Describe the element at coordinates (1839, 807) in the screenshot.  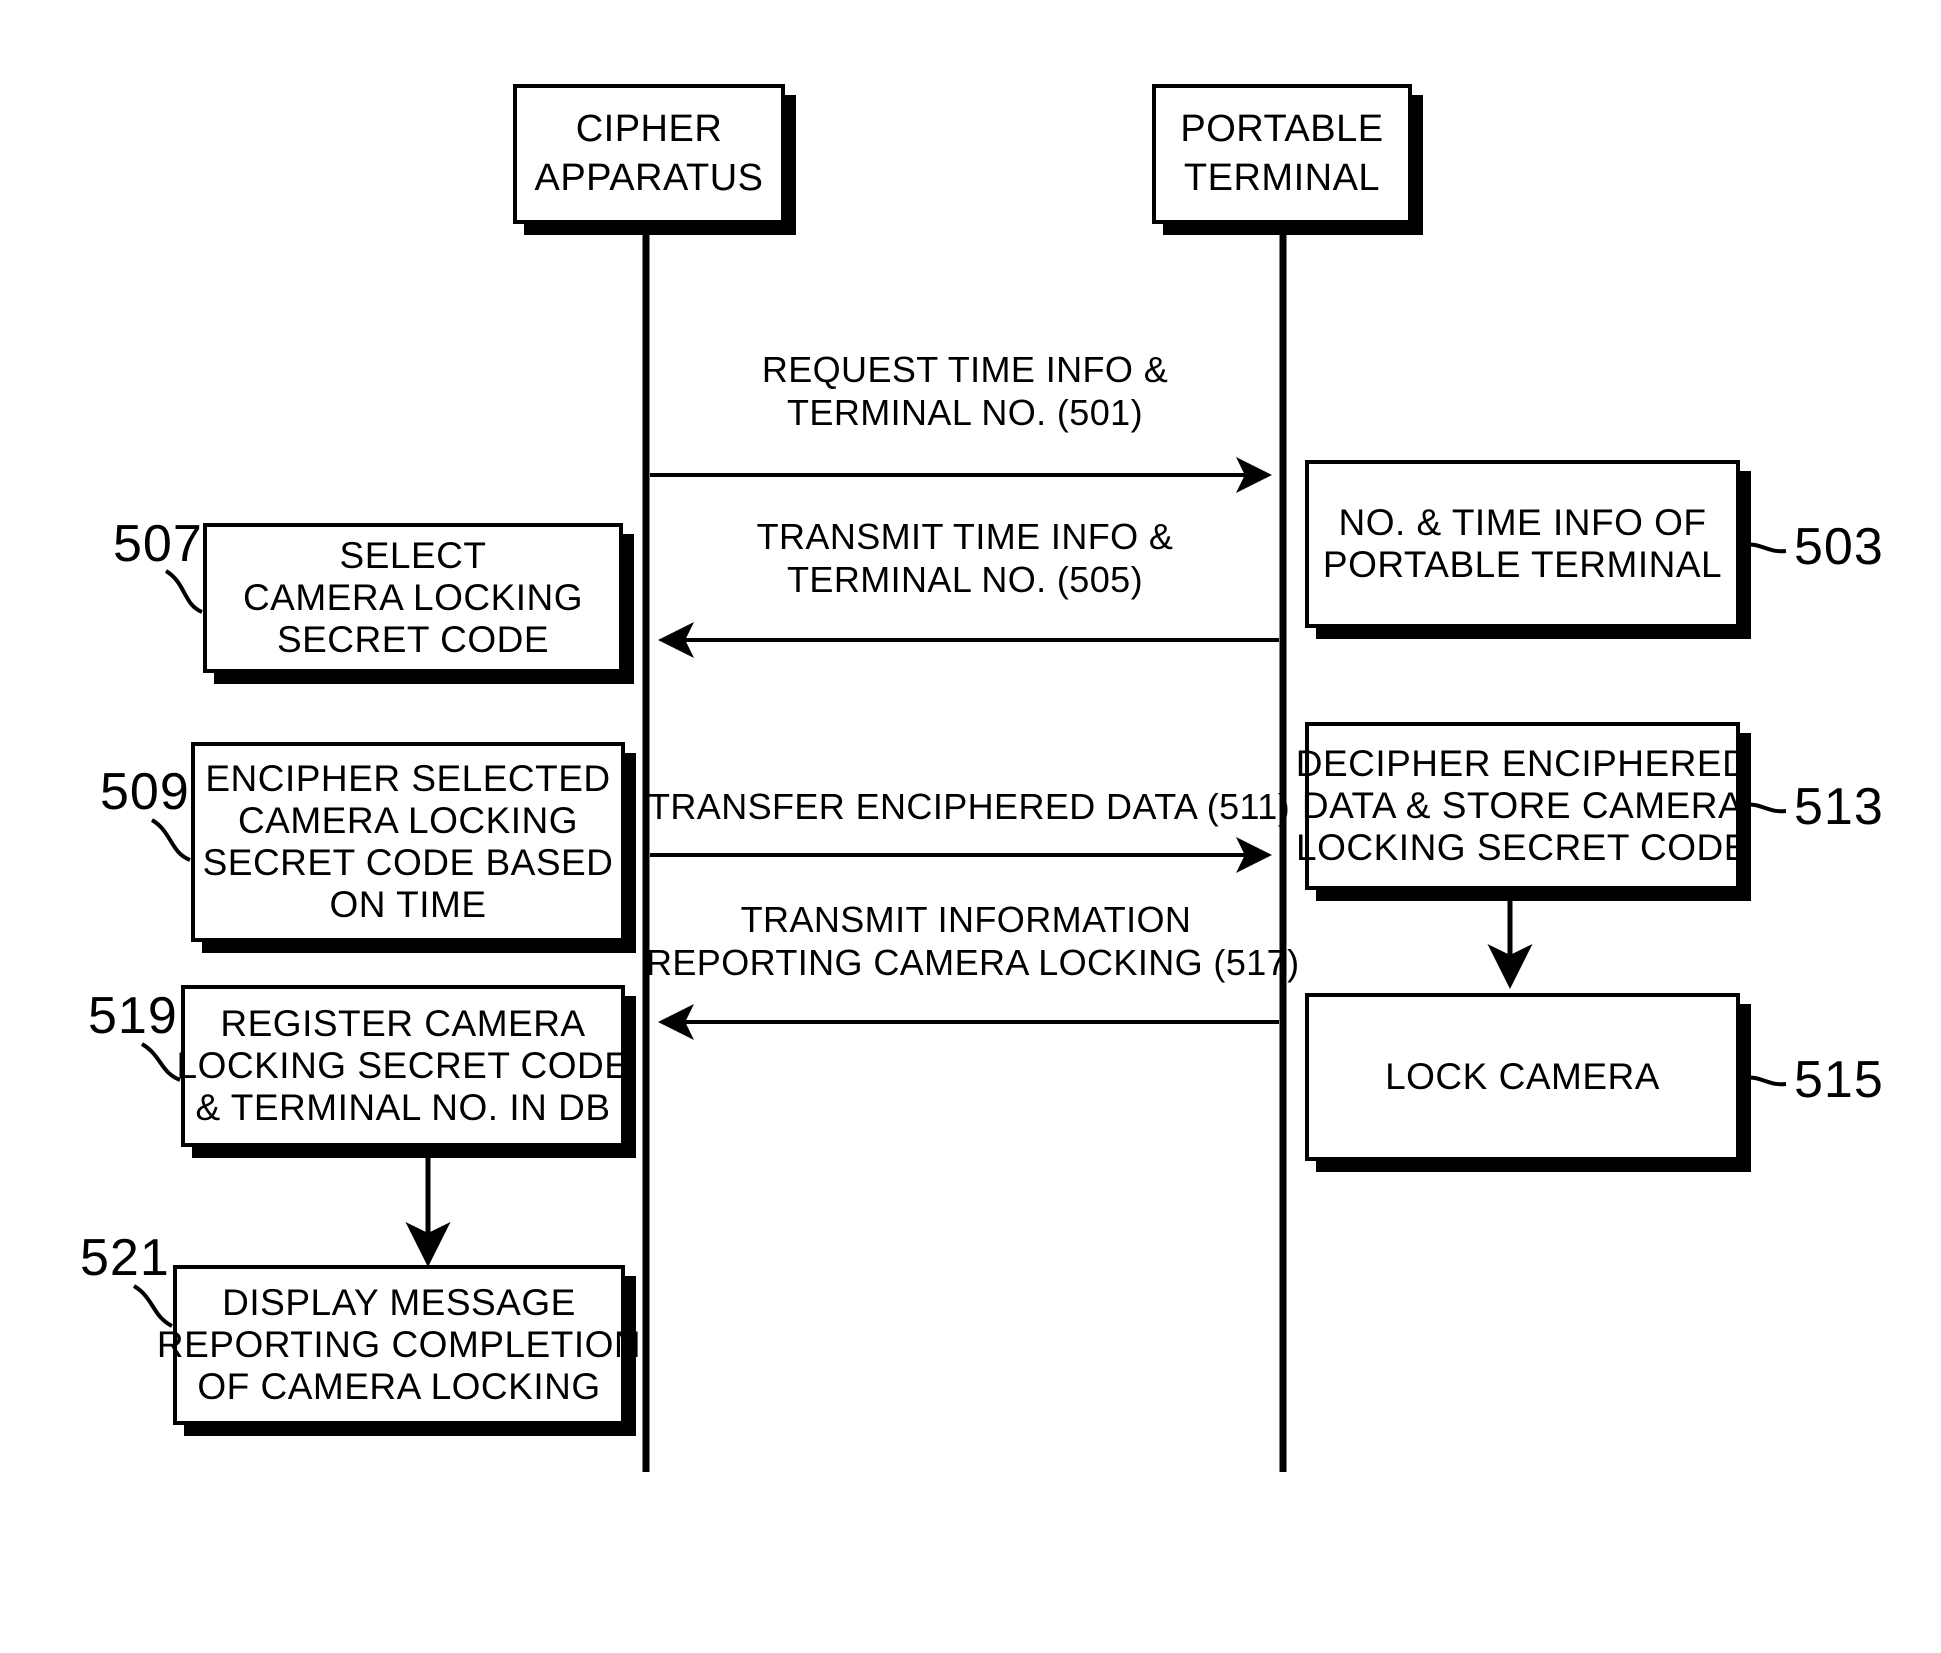
I see `ref-numeral-513: 513` at that location.